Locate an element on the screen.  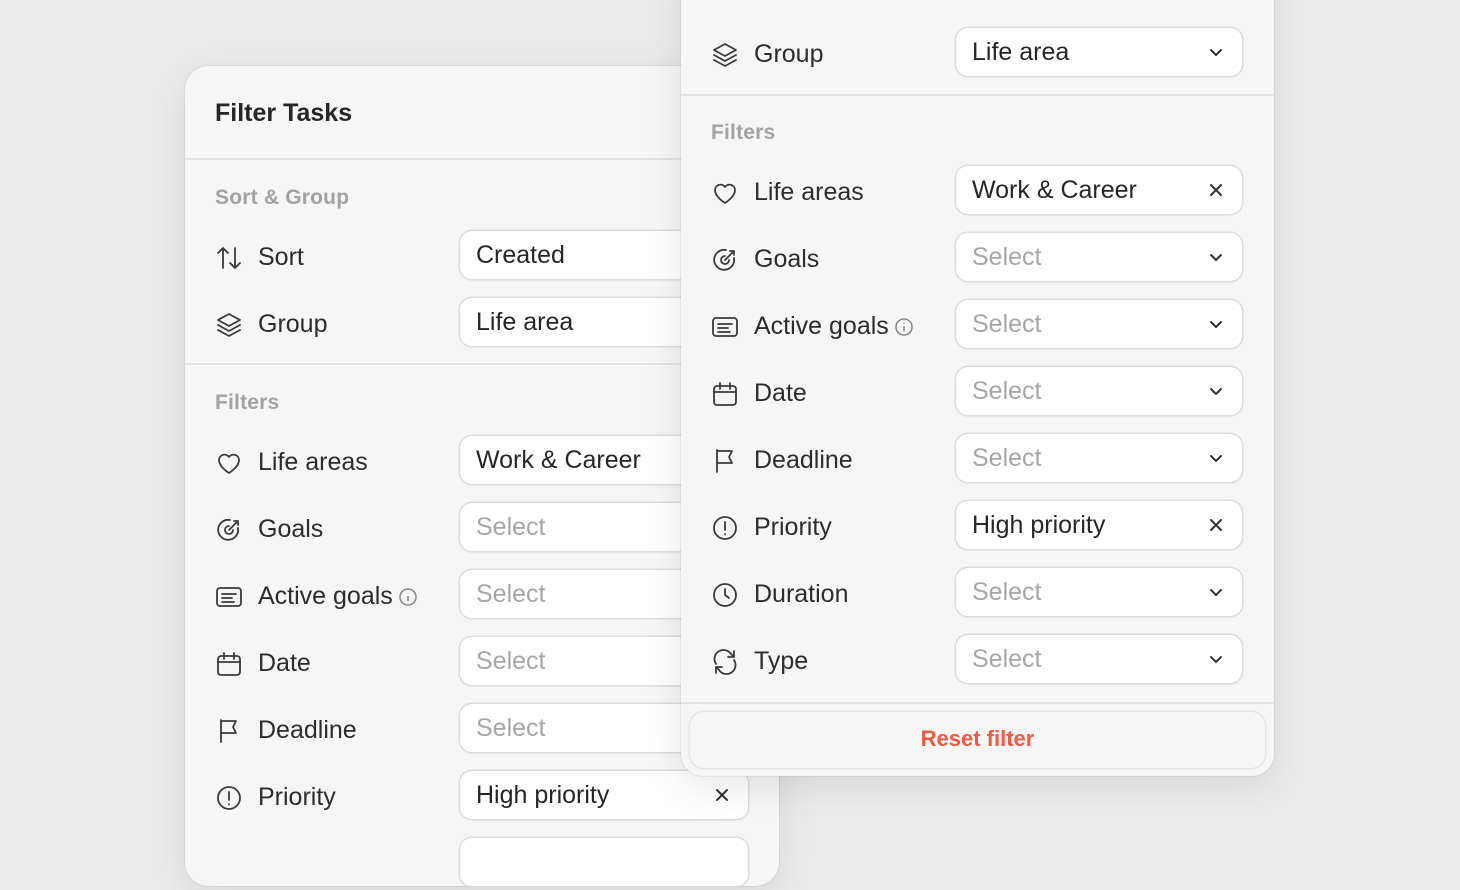
clock-icon is located at coordinates (725, 595).